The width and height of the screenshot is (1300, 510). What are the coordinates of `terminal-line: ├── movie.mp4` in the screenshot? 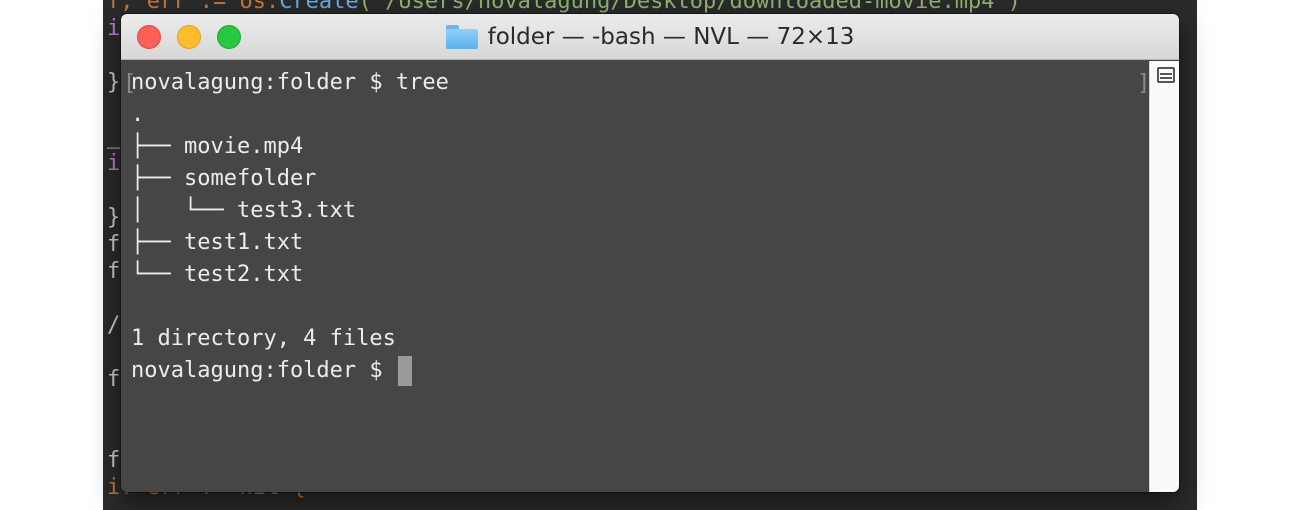 It's located at (217, 146).